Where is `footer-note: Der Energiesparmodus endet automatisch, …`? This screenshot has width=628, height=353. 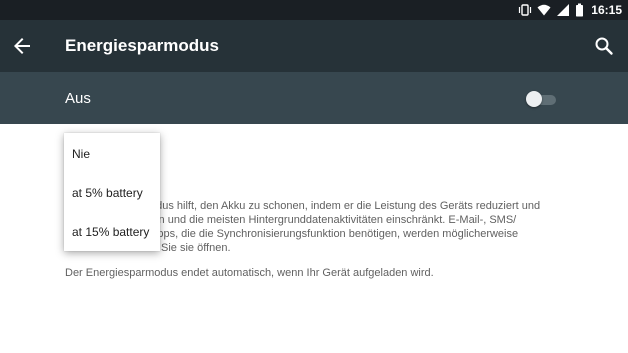
footer-note: Der Energiesparmodus endet automatisch, … is located at coordinates (249, 273).